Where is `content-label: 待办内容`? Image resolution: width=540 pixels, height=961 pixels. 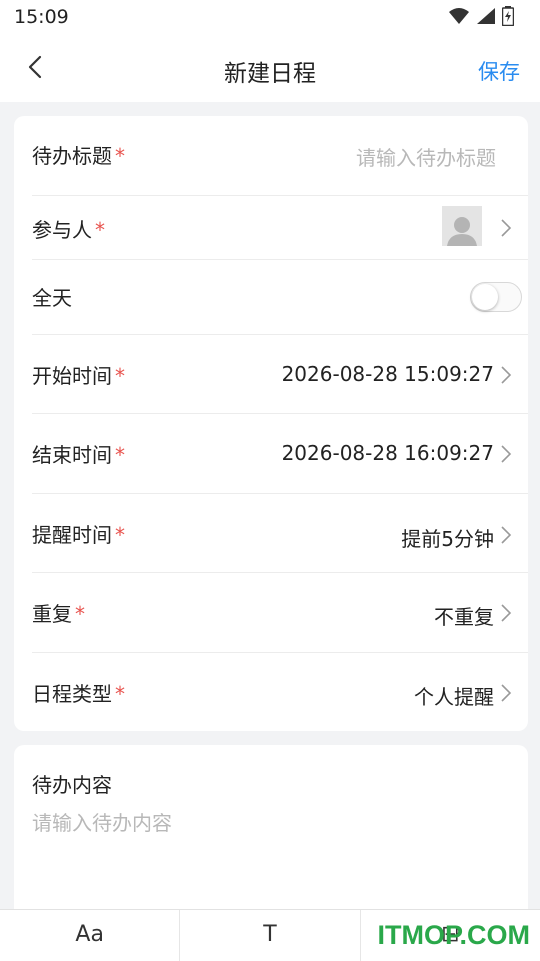 content-label: 待办内容 is located at coordinates (72, 785).